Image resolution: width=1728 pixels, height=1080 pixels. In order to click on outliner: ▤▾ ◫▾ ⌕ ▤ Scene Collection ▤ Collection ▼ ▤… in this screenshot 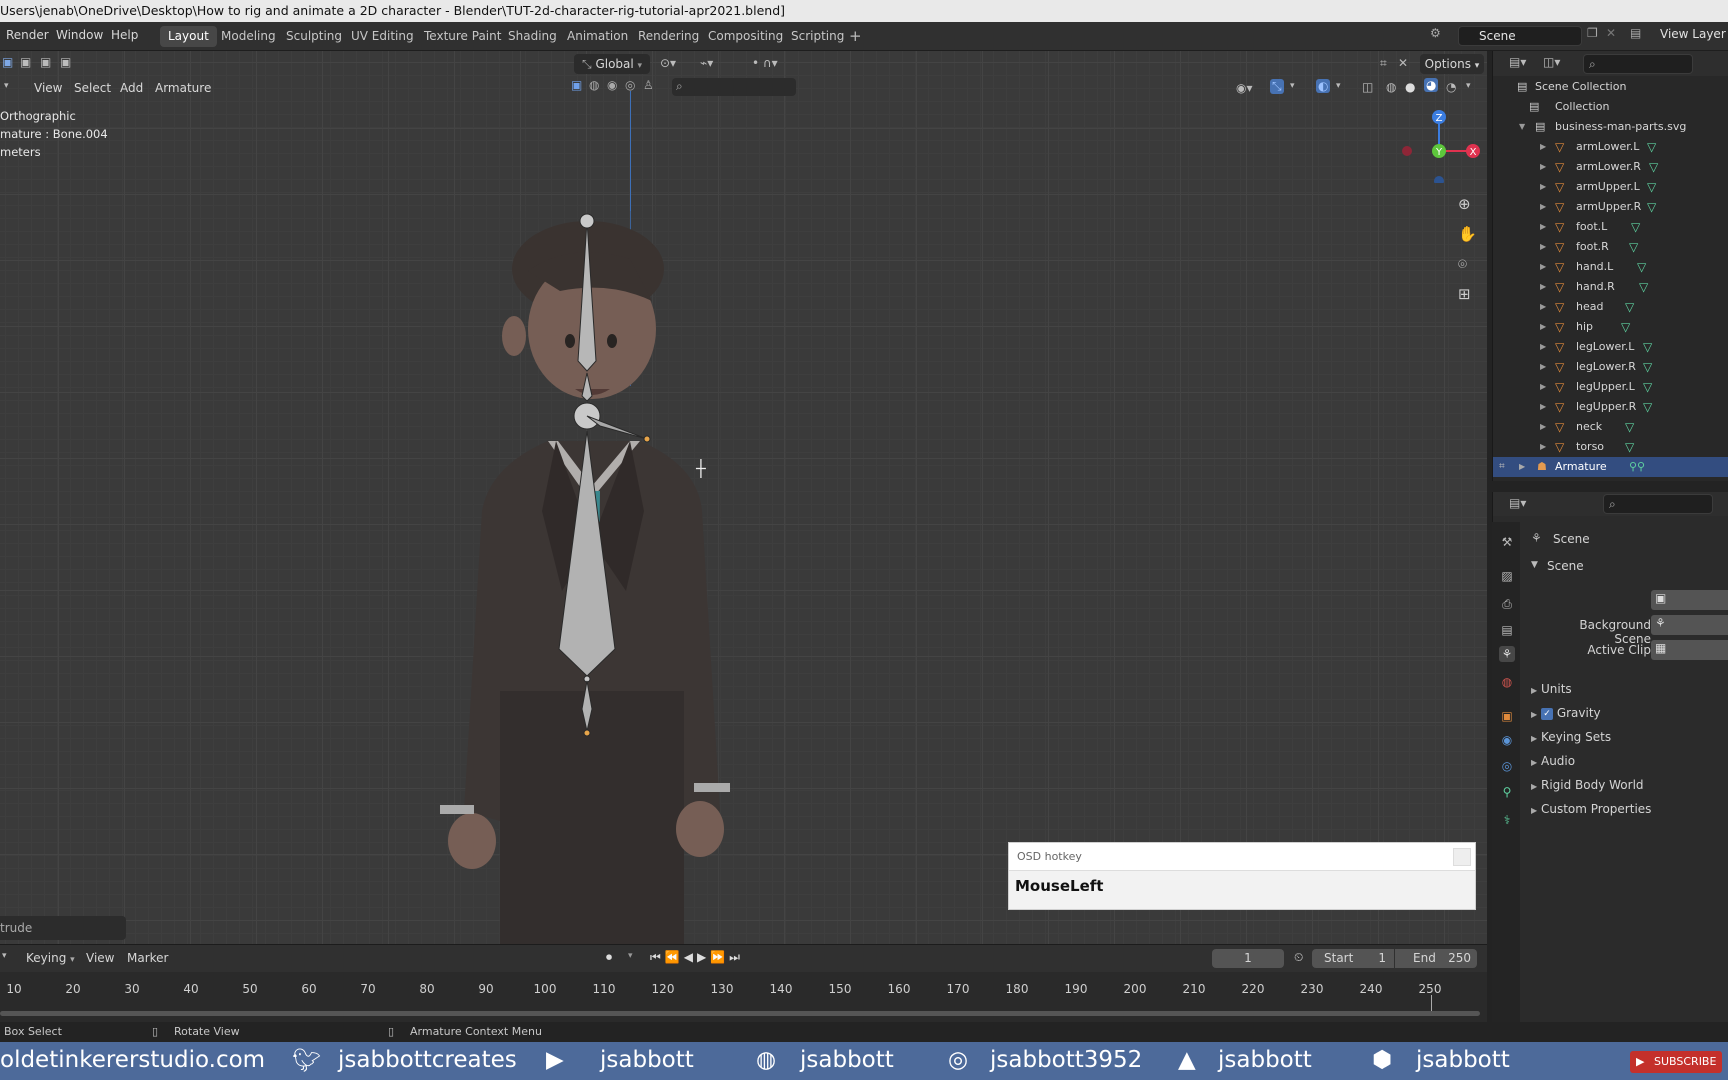, I will do `click(1610, 266)`.